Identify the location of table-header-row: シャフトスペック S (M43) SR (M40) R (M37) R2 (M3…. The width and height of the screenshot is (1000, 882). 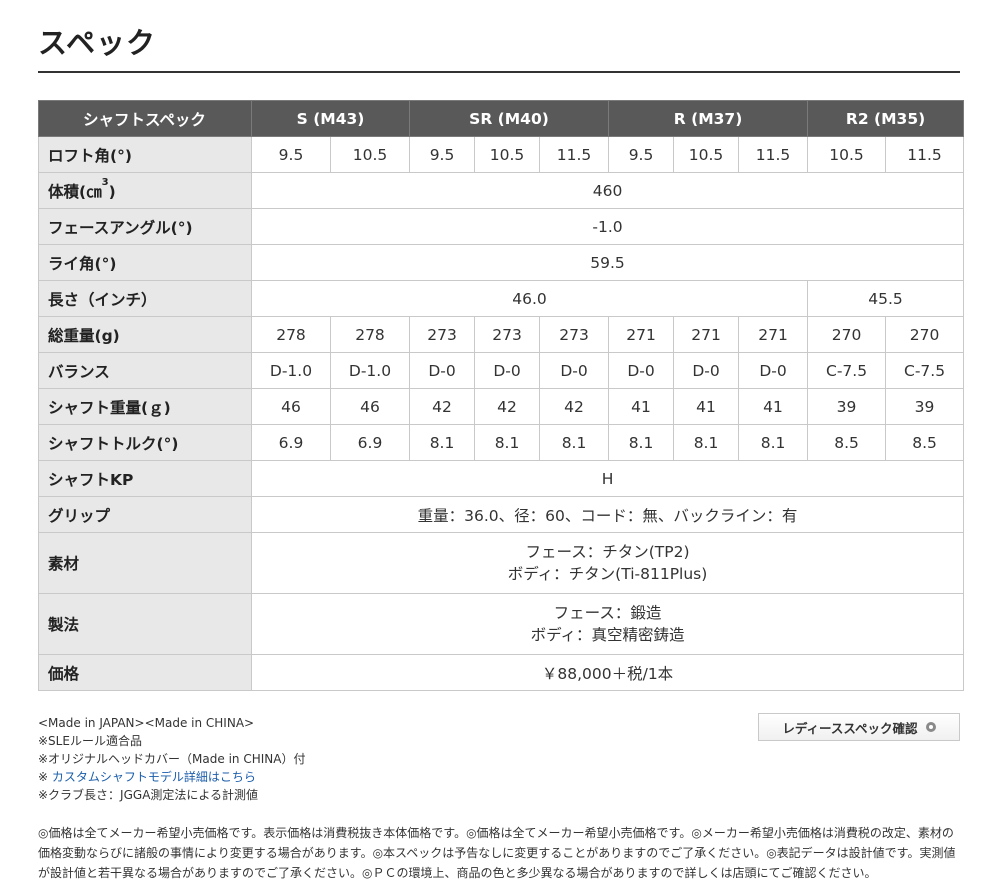
(501, 118).